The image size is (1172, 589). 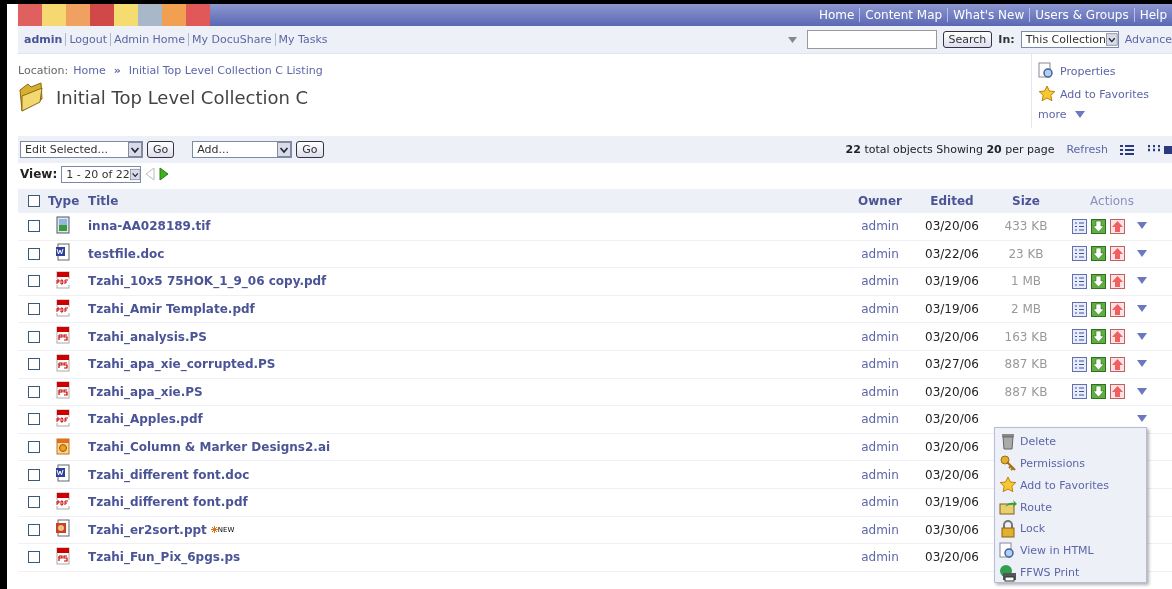 I want to click on breadcrumb-link: Initial Top Level Collection C Listing, so click(x=225, y=70).